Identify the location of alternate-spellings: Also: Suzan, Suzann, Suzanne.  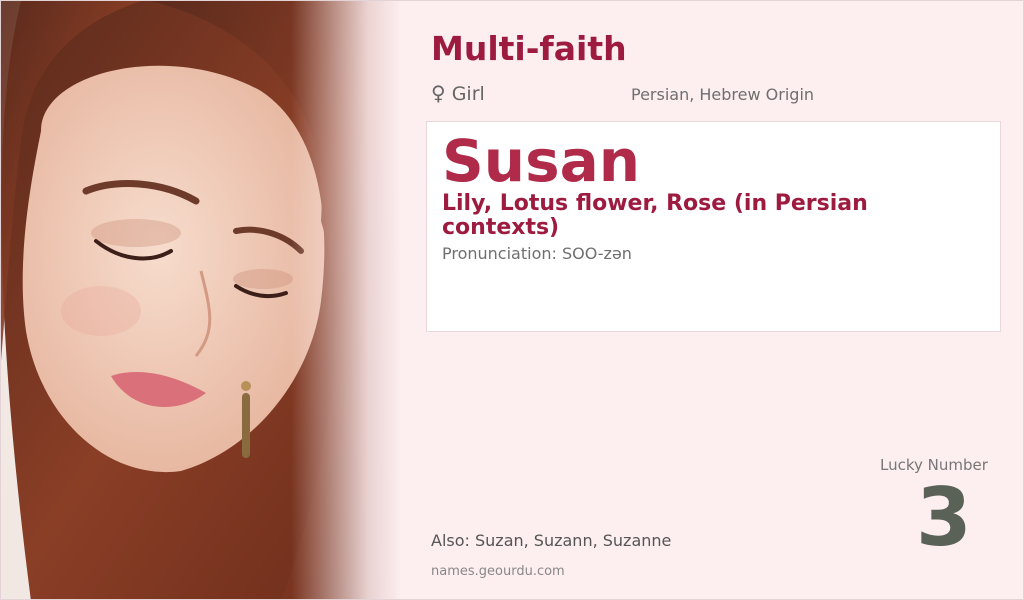
(551, 540).